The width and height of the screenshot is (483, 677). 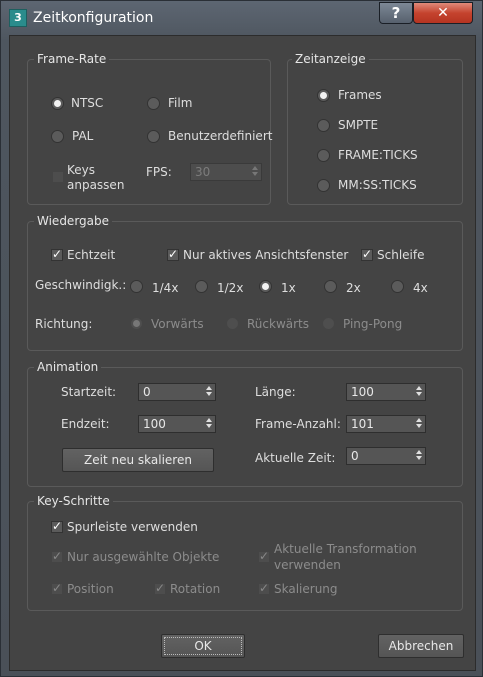 I want to click on title-bar: 3 Zeitkonfiguration ? ✕, so click(x=241, y=18).